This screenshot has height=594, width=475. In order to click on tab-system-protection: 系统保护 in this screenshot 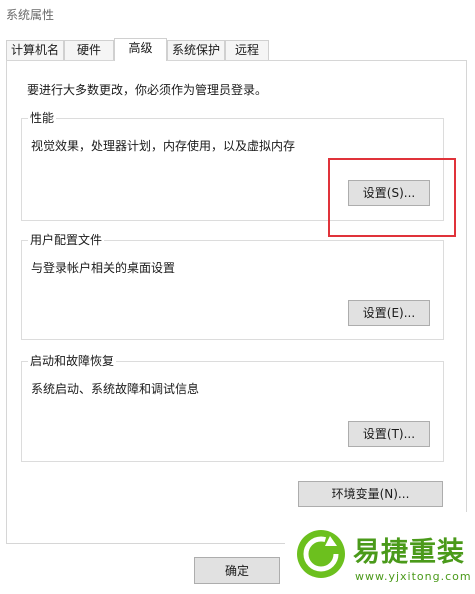, I will do `click(196, 50)`.